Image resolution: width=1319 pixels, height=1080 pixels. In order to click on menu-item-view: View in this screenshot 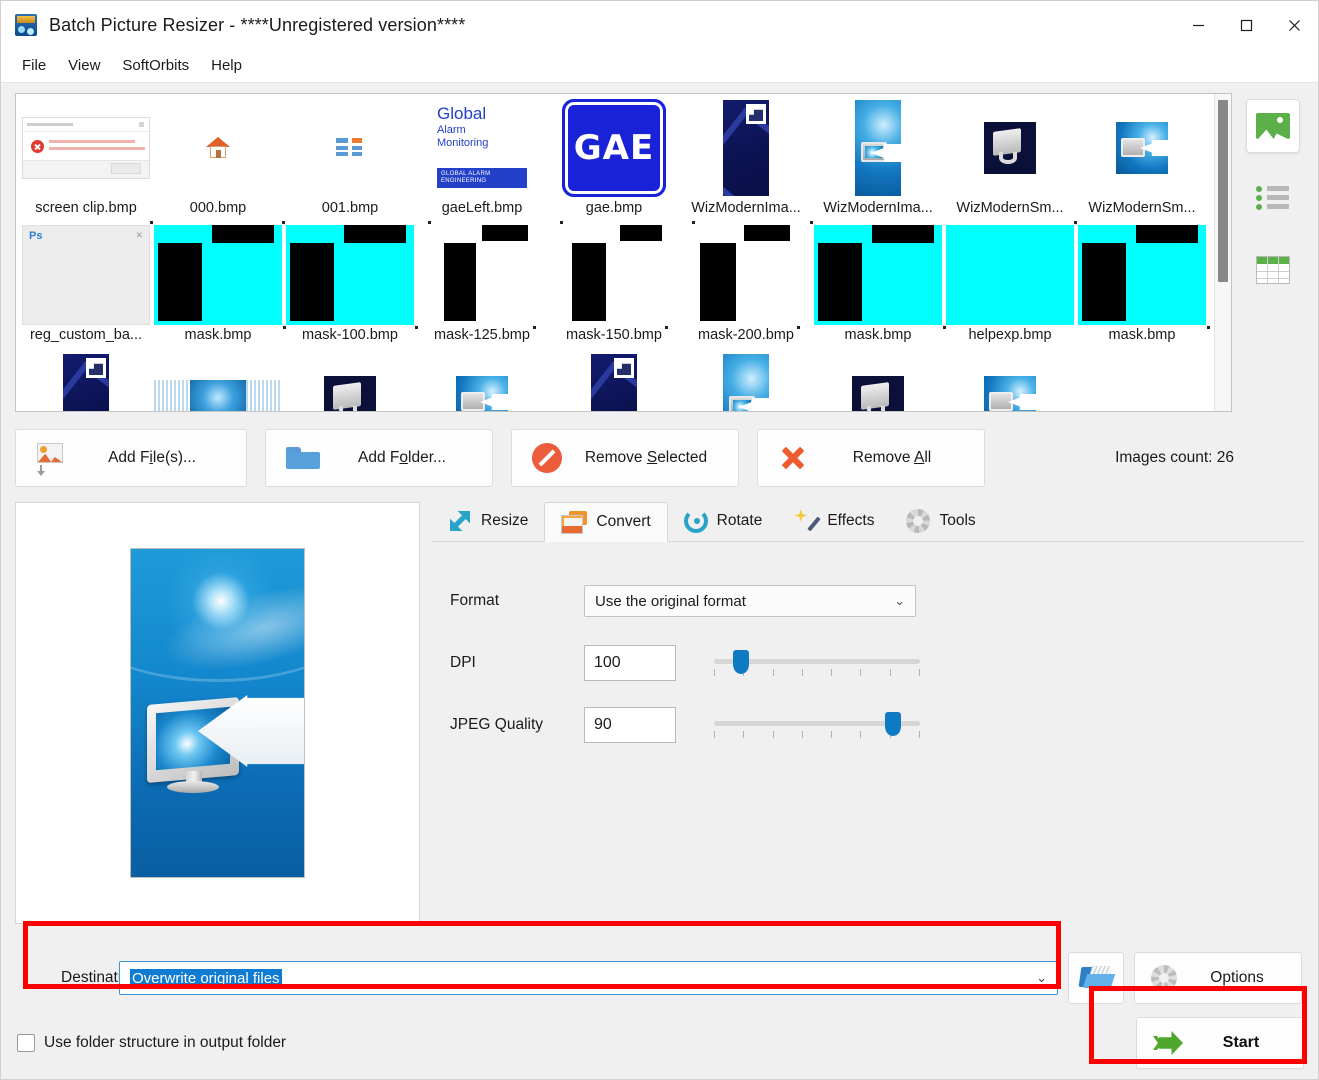, I will do `click(84, 65)`.